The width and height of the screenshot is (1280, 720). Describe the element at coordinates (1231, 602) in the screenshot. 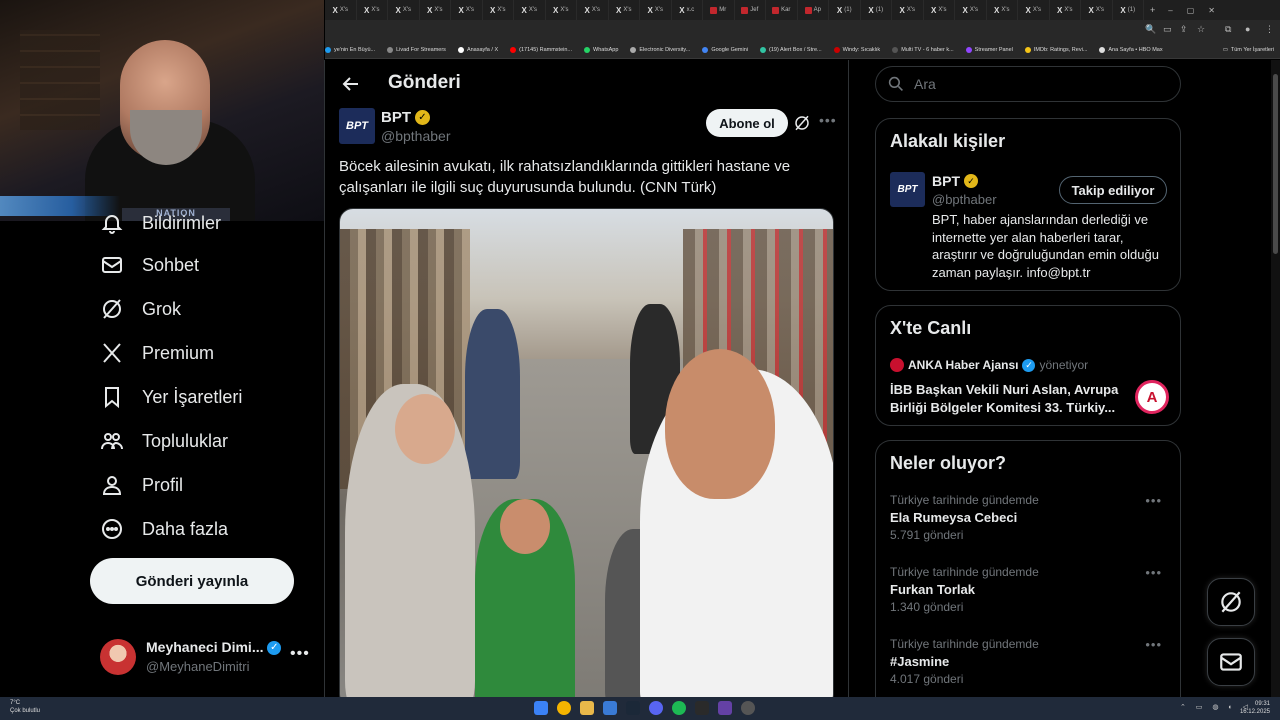

I see `grok-fab-button` at that location.